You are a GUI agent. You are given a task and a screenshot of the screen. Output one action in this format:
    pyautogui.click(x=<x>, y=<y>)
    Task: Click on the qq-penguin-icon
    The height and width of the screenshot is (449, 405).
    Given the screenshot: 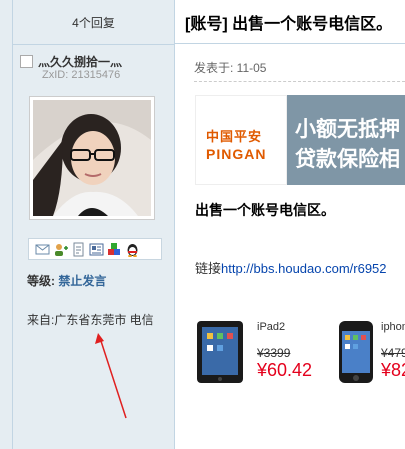 What is the action you would take?
    pyautogui.click(x=132, y=249)
    